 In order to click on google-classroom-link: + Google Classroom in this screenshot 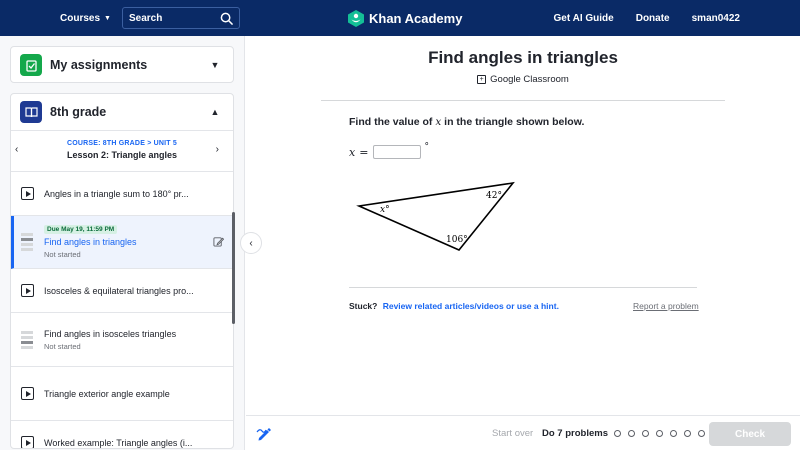, I will do `click(523, 79)`.